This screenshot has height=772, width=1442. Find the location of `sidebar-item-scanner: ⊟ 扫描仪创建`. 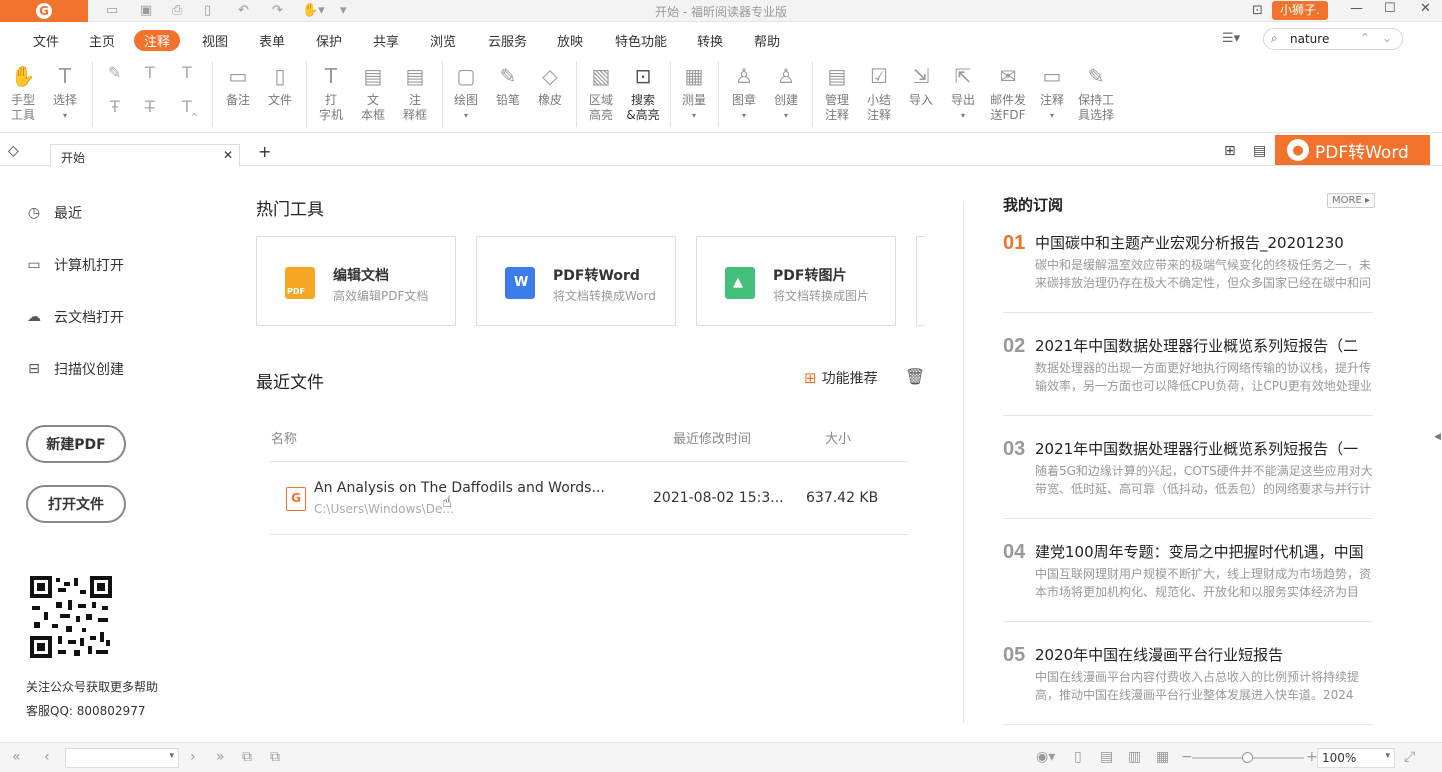

sidebar-item-scanner: ⊟ 扫描仪创建 is located at coordinates (75, 369).